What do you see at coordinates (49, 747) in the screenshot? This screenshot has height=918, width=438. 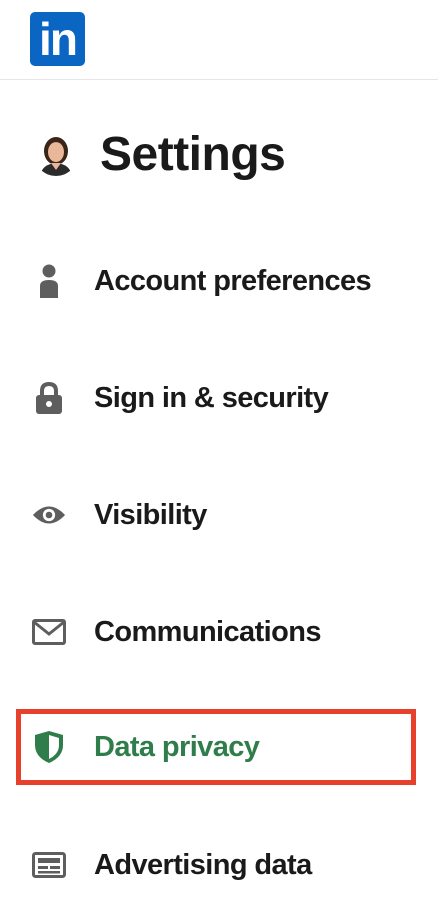 I see `shield-icon` at bounding box center [49, 747].